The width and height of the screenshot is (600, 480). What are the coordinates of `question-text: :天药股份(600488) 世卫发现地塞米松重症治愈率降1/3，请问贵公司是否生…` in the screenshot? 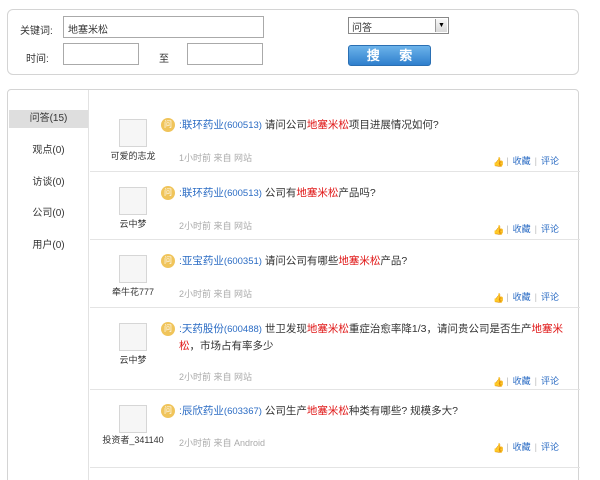 It's located at (374, 338).